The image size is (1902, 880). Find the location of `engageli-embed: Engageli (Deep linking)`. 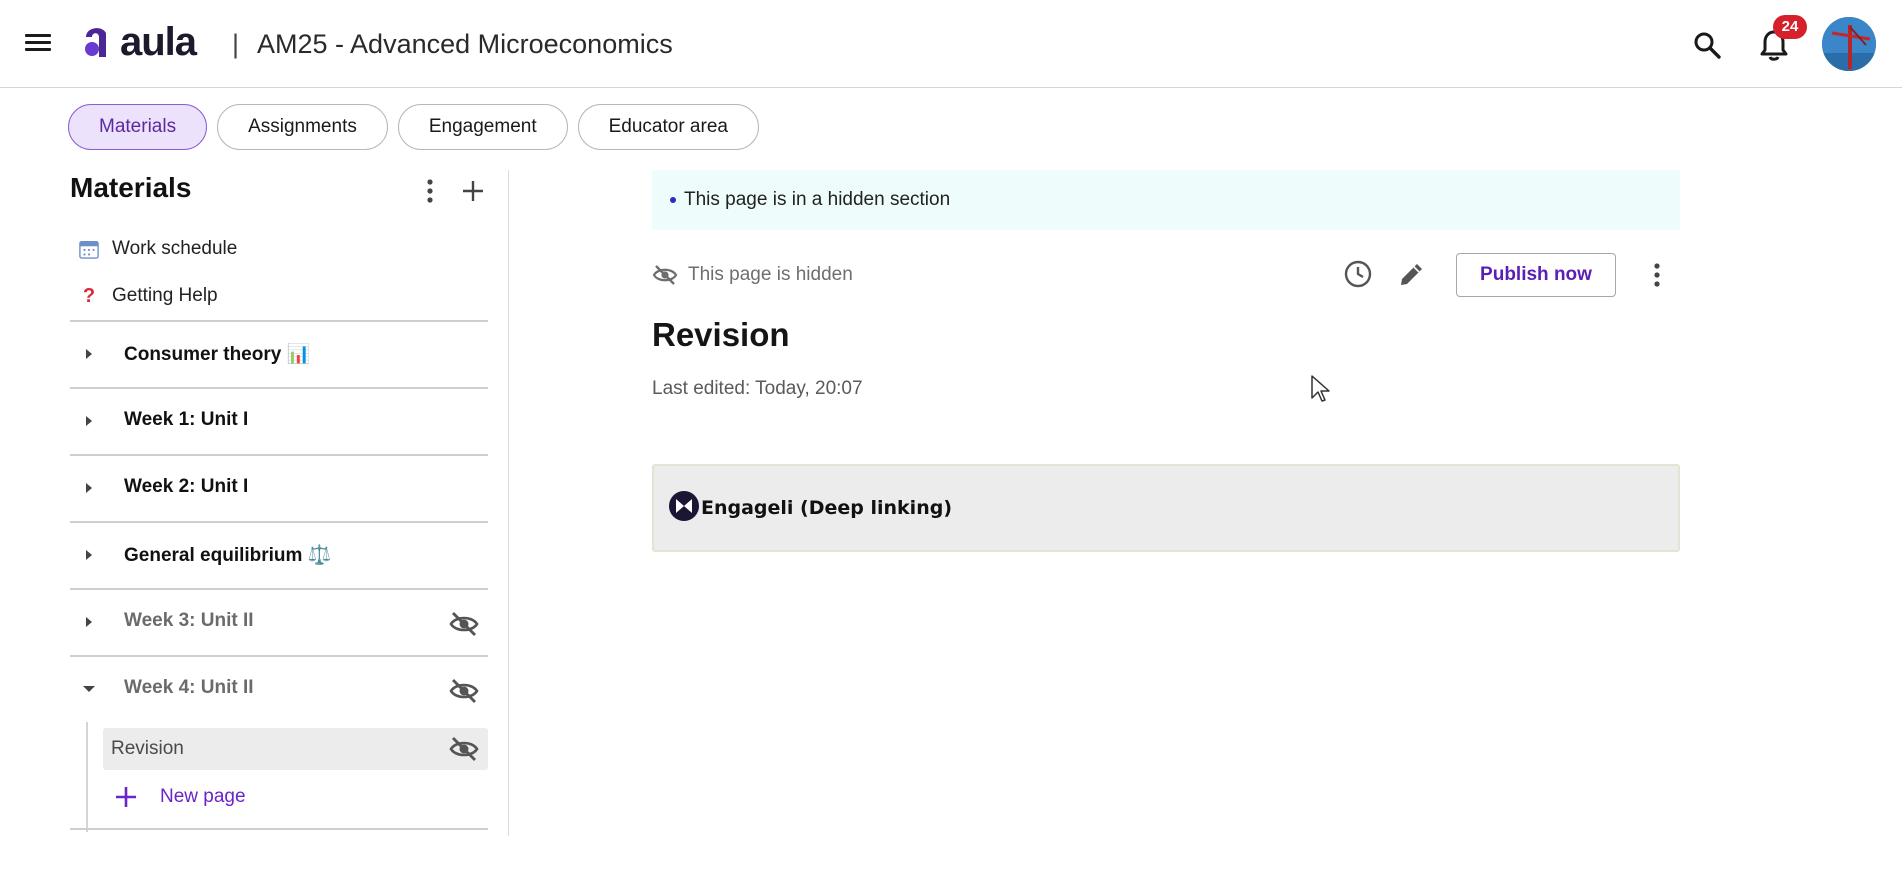

engageli-embed: Engageli (Deep linking) is located at coordinates (1166, 508).